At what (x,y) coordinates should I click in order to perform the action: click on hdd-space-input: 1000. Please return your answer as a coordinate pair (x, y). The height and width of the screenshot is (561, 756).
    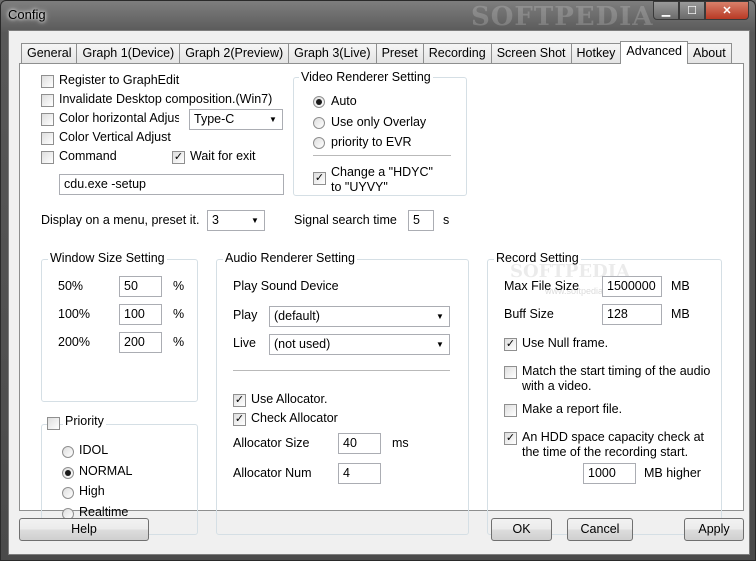
    Looking at the image, I should click on (609, 473).